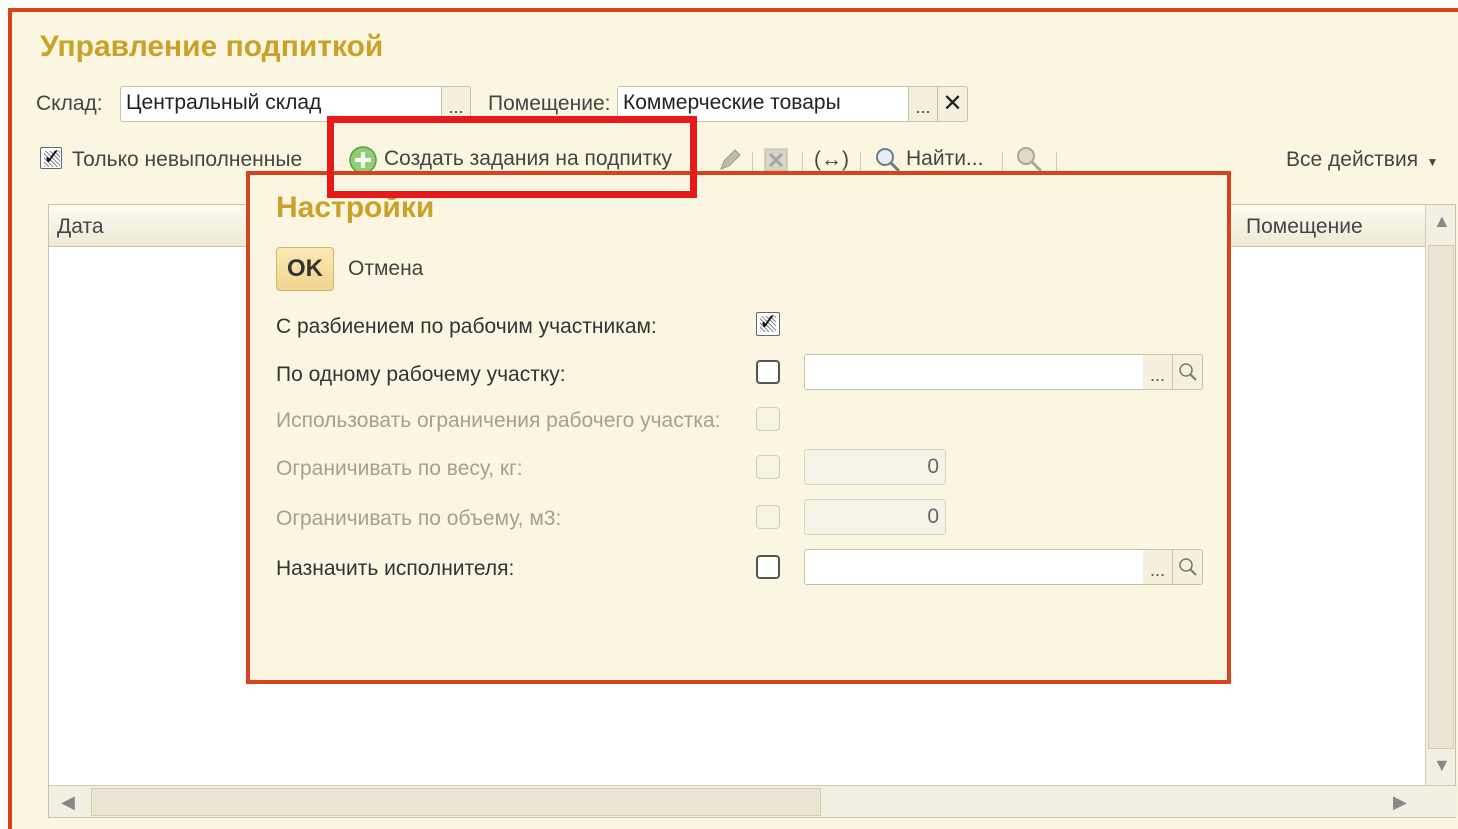 This screenshot has width=1458, height=829. I want to click on create-tasks-button: Создать задания на подпитку, so click(520, 159).